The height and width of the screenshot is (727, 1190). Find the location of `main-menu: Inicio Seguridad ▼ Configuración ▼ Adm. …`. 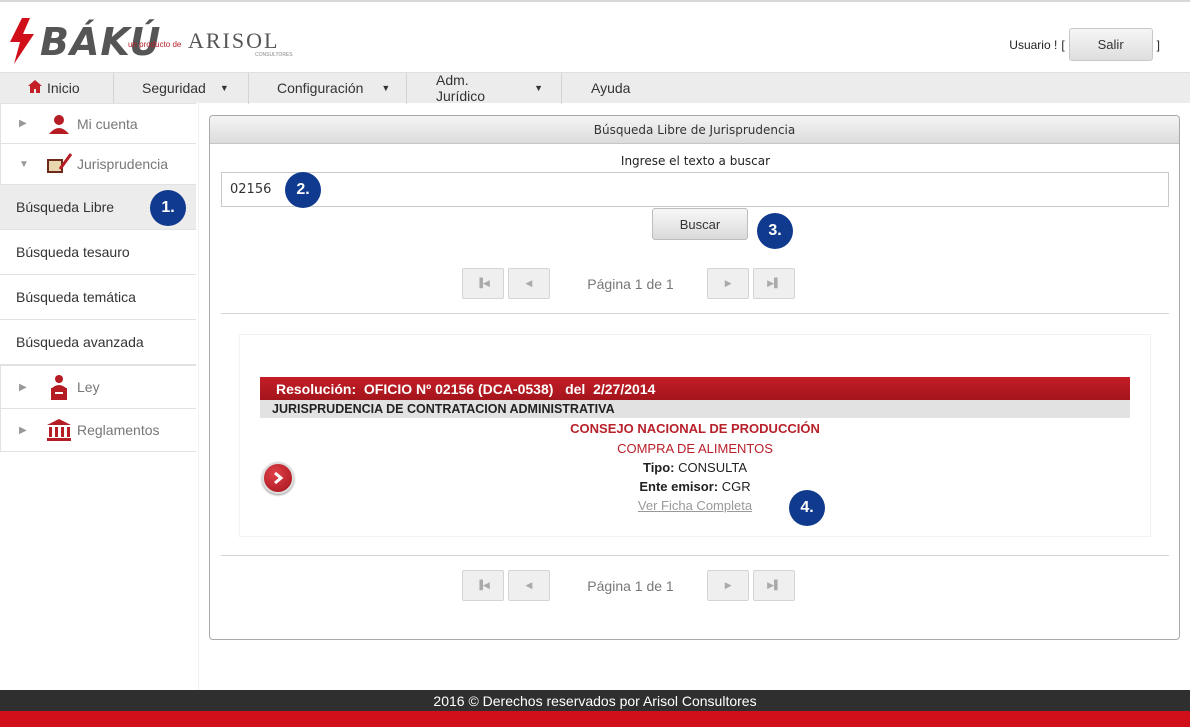

main-menu: Inicio Seguridad ▼ Configuración ▼ Adm. … is located at coordinates (595, 88).